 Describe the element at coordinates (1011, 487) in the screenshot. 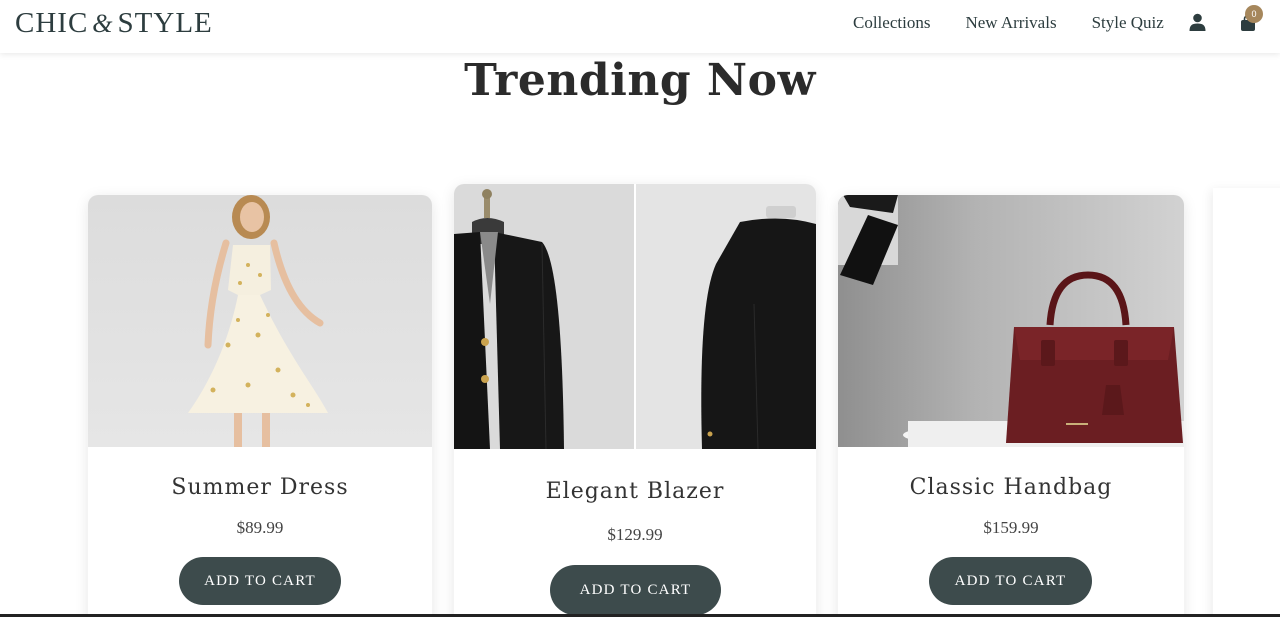

I see `product-name: Classic Handbag` at that location.